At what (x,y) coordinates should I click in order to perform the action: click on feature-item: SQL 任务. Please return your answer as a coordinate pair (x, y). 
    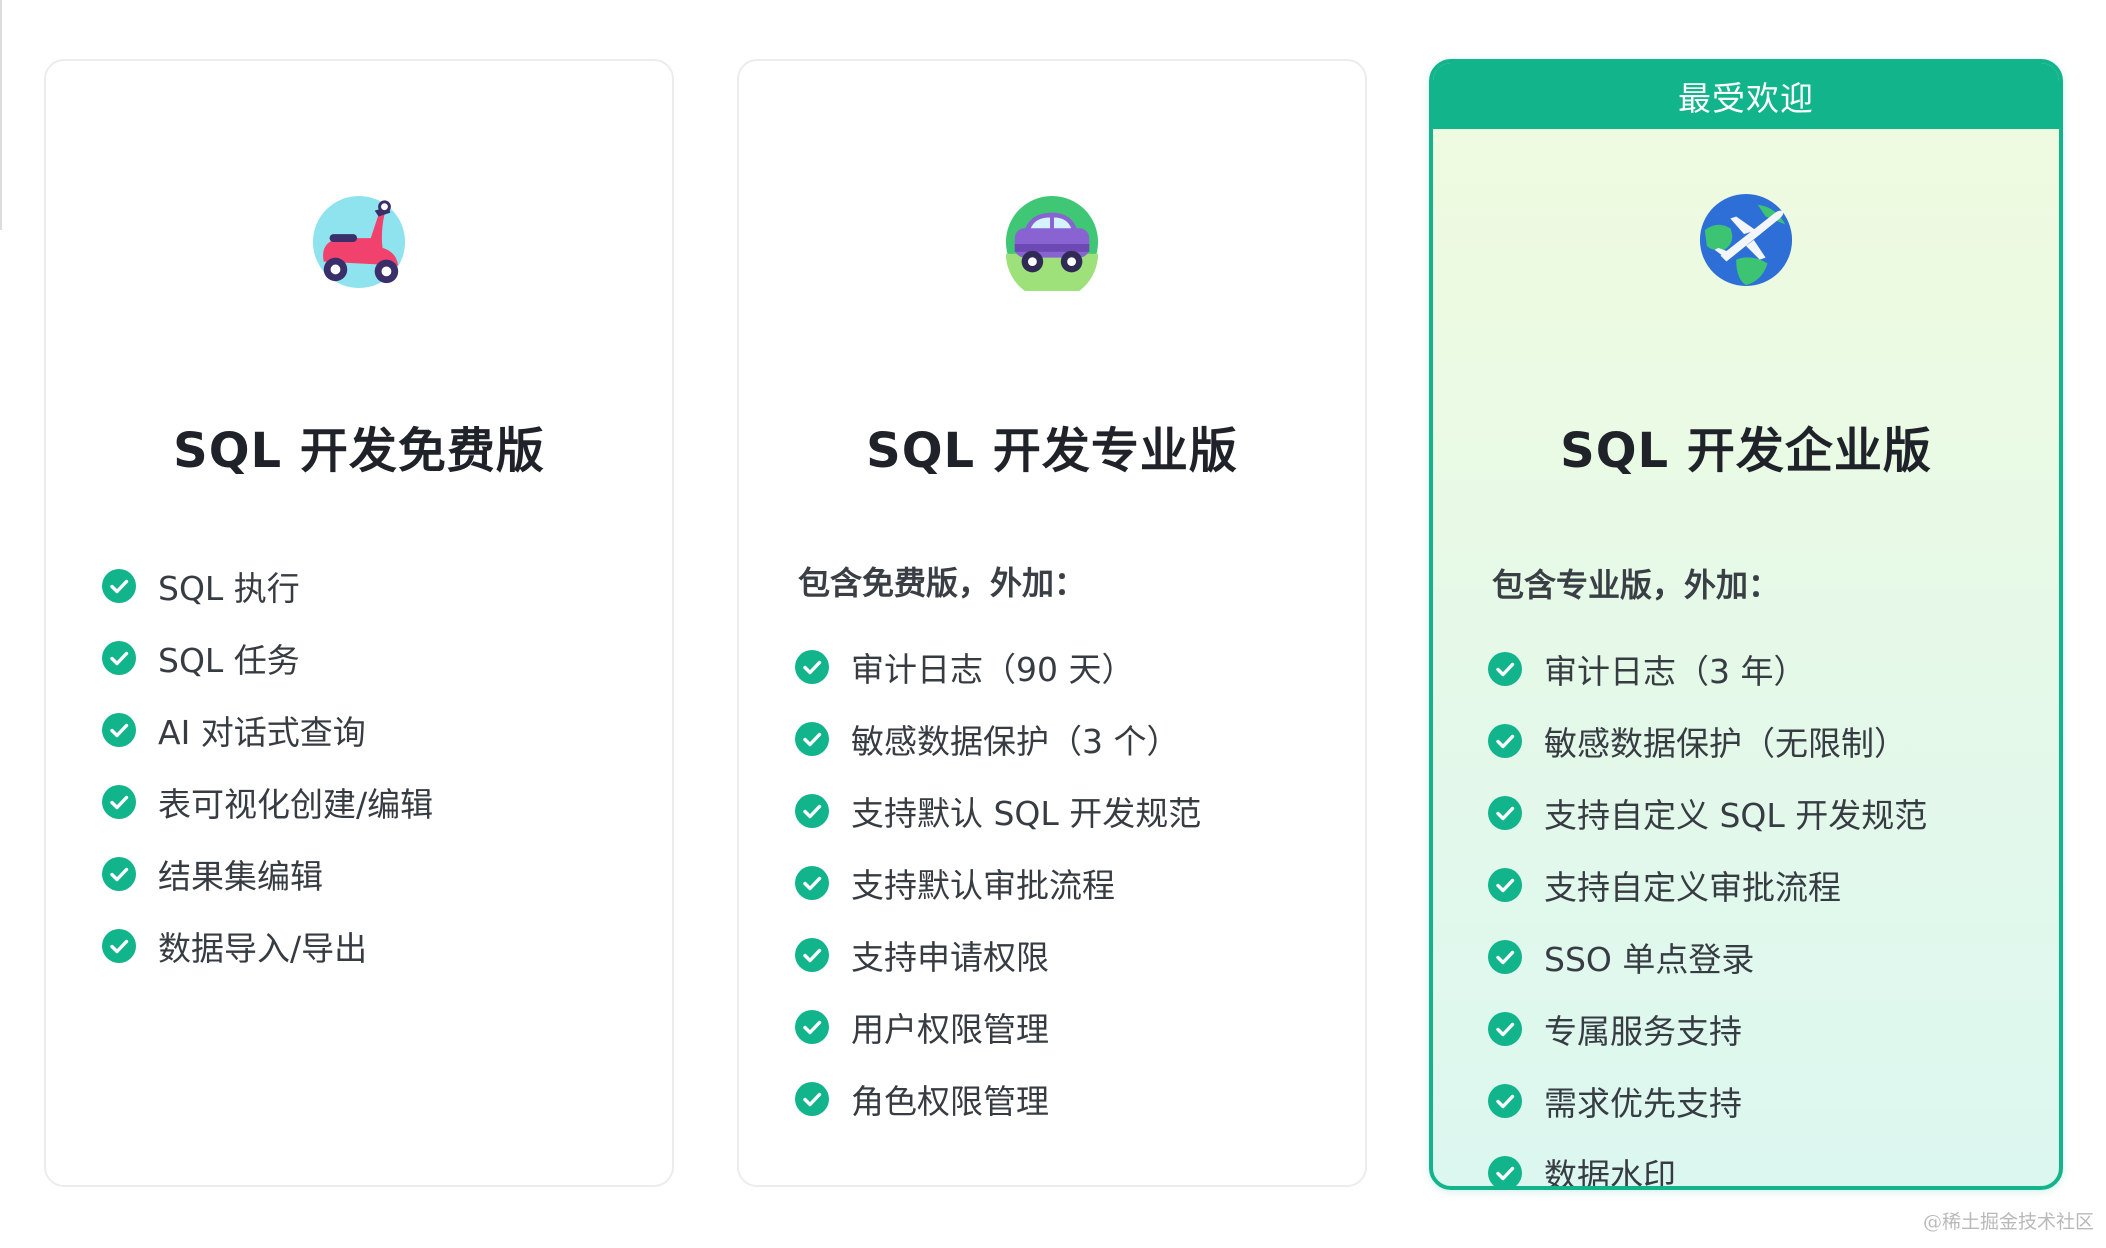
    Looking at the image, I should click on (267, 658).